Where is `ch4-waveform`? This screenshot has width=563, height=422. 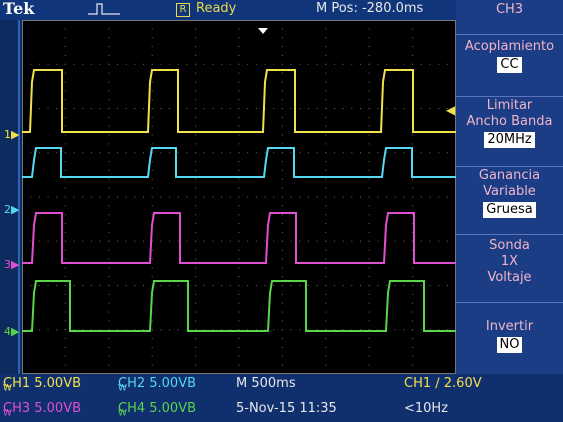 ch4-waveform is located at coordinates (239, 306).